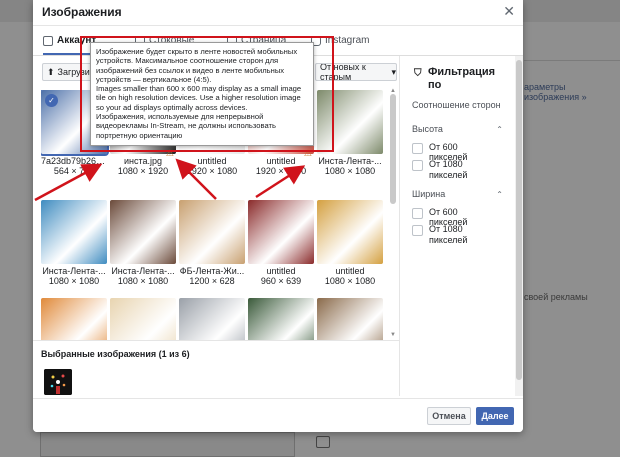  Describe the element at coordinates (418, 73) in the screenshot. I see `funnel-icon: ⛉` at that location.